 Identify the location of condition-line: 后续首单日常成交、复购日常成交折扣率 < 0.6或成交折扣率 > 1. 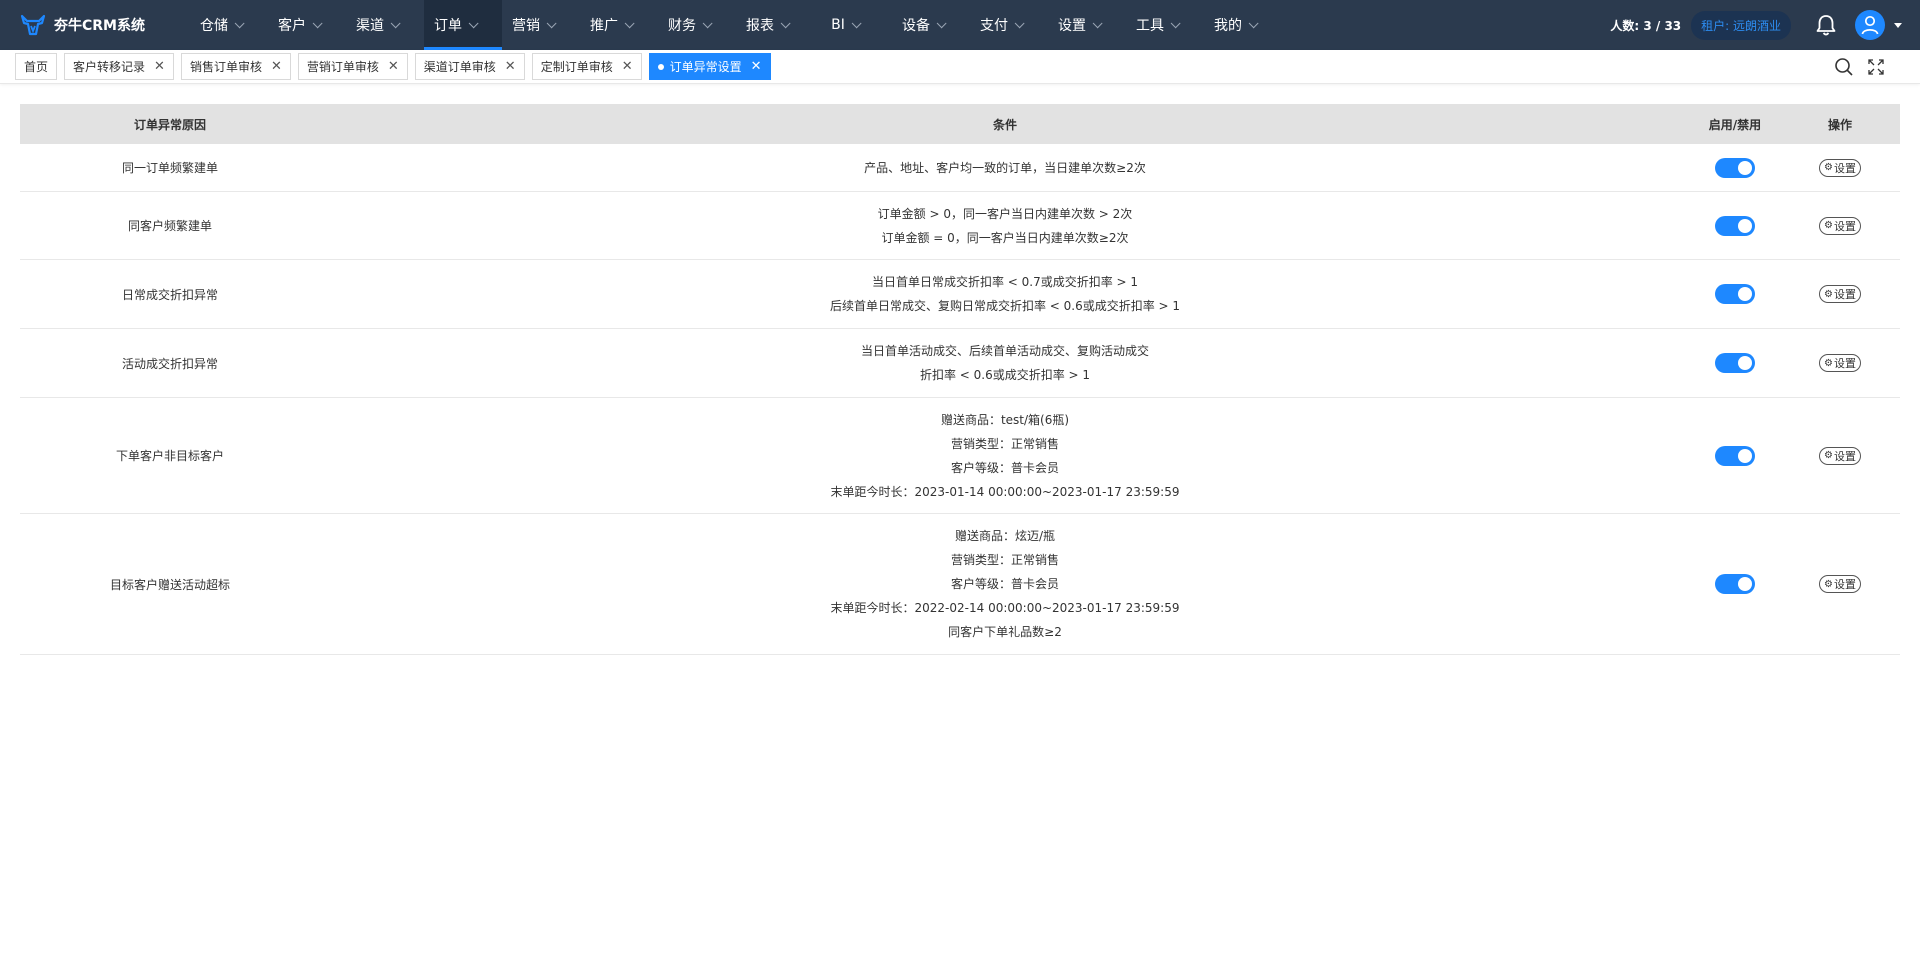
(1005, 306).